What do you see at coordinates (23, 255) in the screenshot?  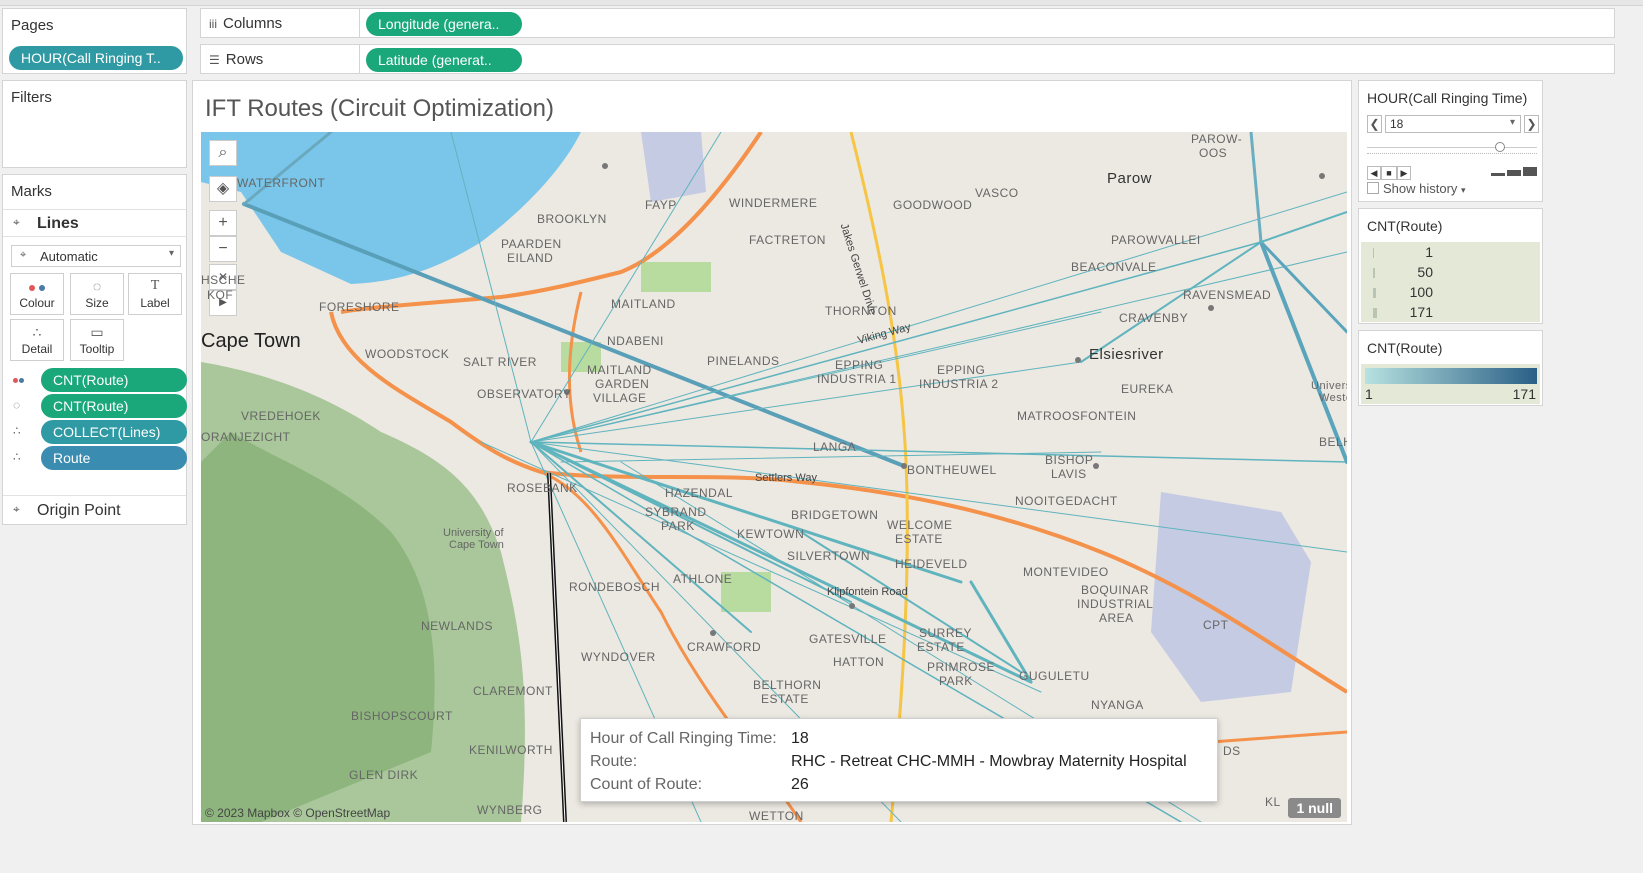 I see `mark-type-icon: ⌖` at bounding box center [23, 255].